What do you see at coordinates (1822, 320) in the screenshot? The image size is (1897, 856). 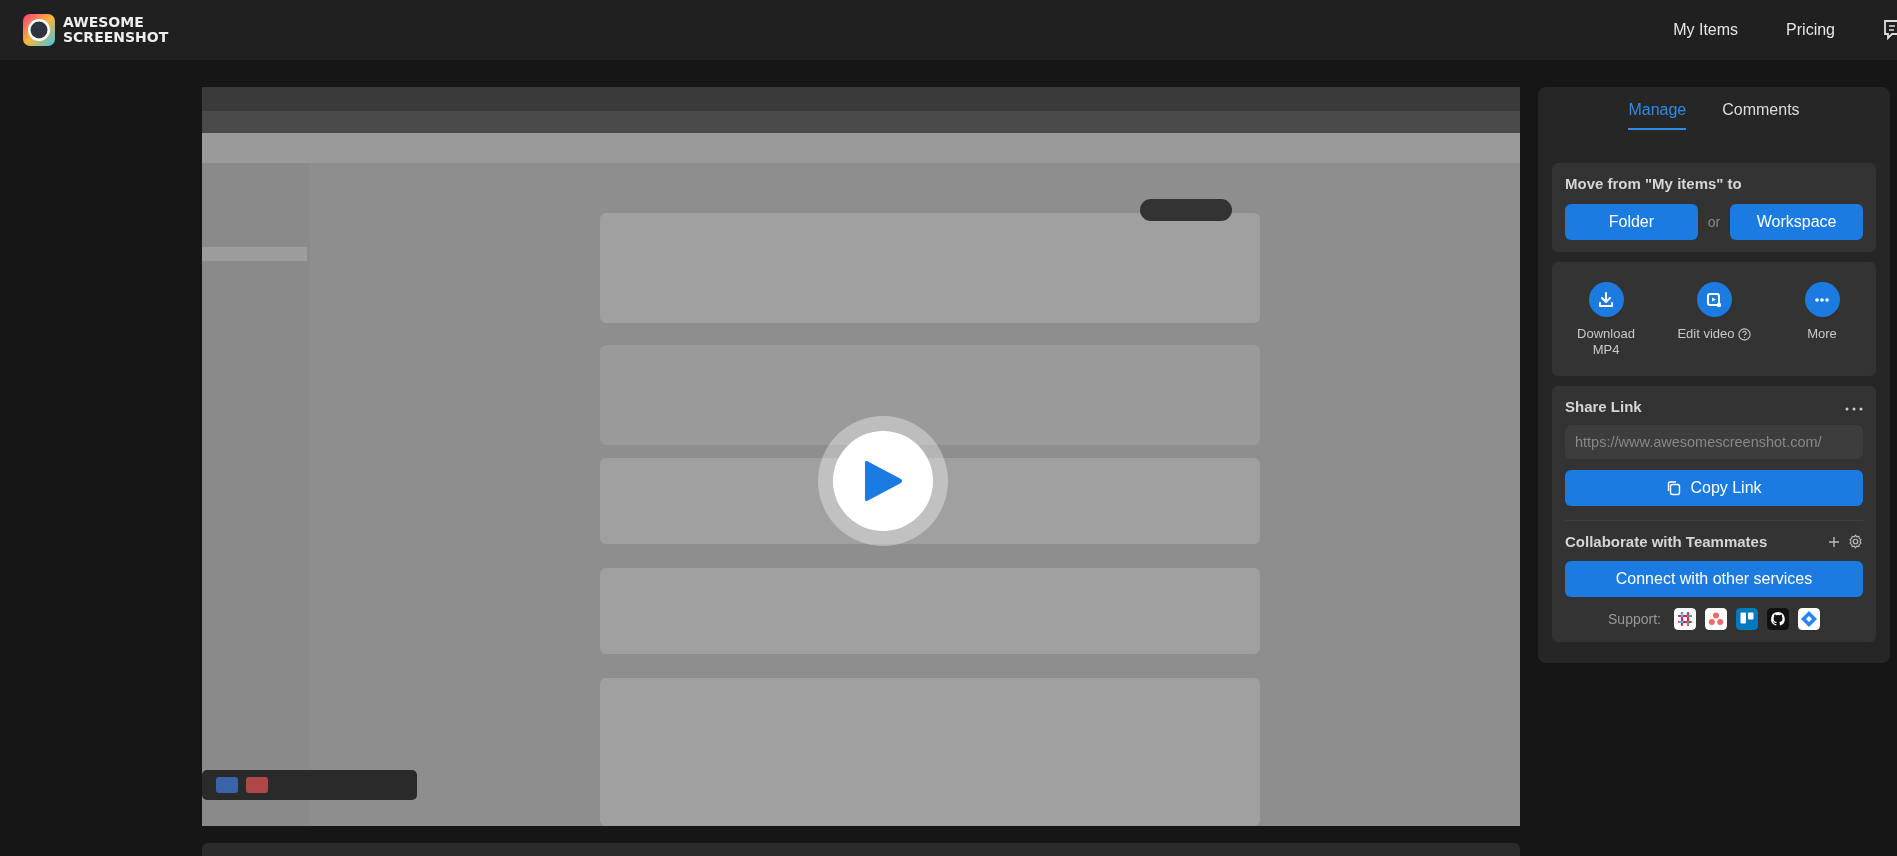 I see `action-button: More` at bounding box center [1822, 320].